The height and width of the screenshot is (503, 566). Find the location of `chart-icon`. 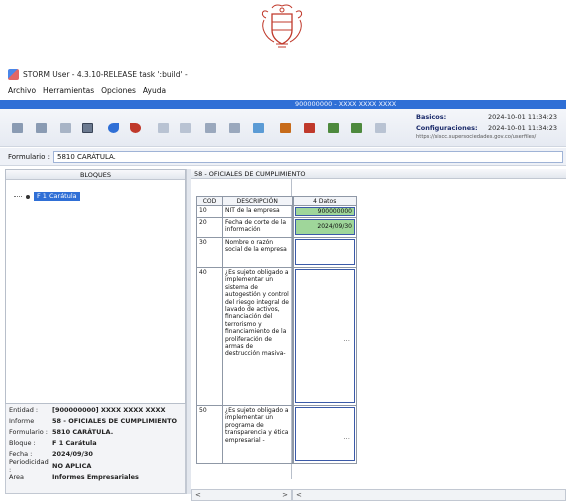

chart-icon is located at coordinates (258, 128).